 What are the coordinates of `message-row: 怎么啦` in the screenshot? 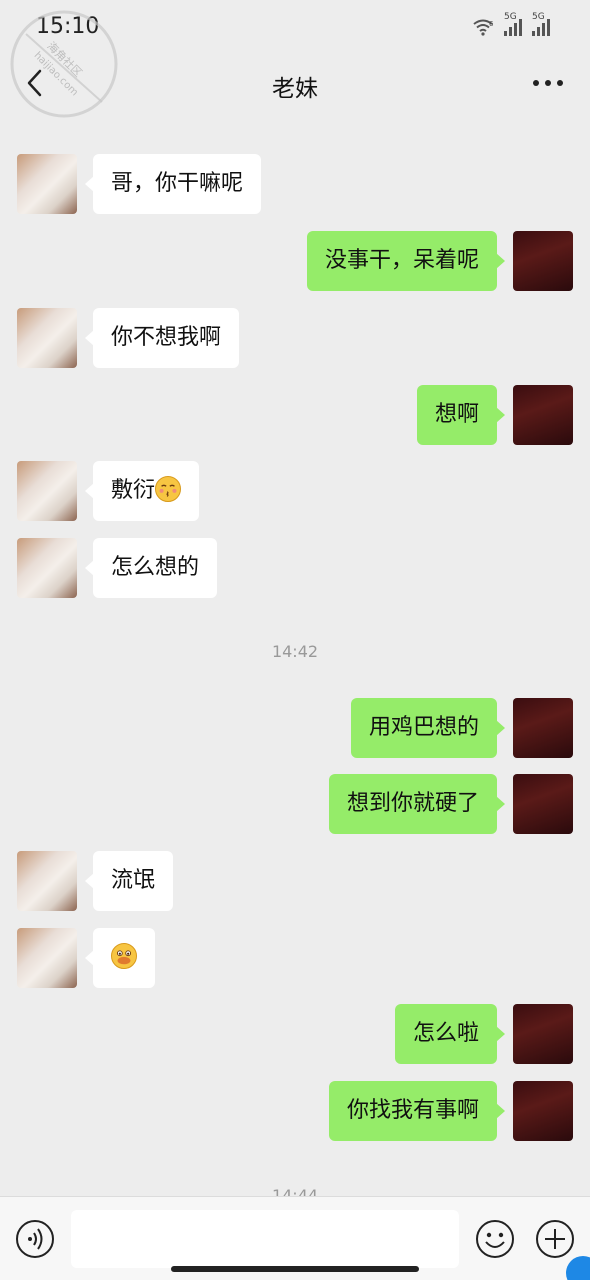 It's located at (295, 1035).